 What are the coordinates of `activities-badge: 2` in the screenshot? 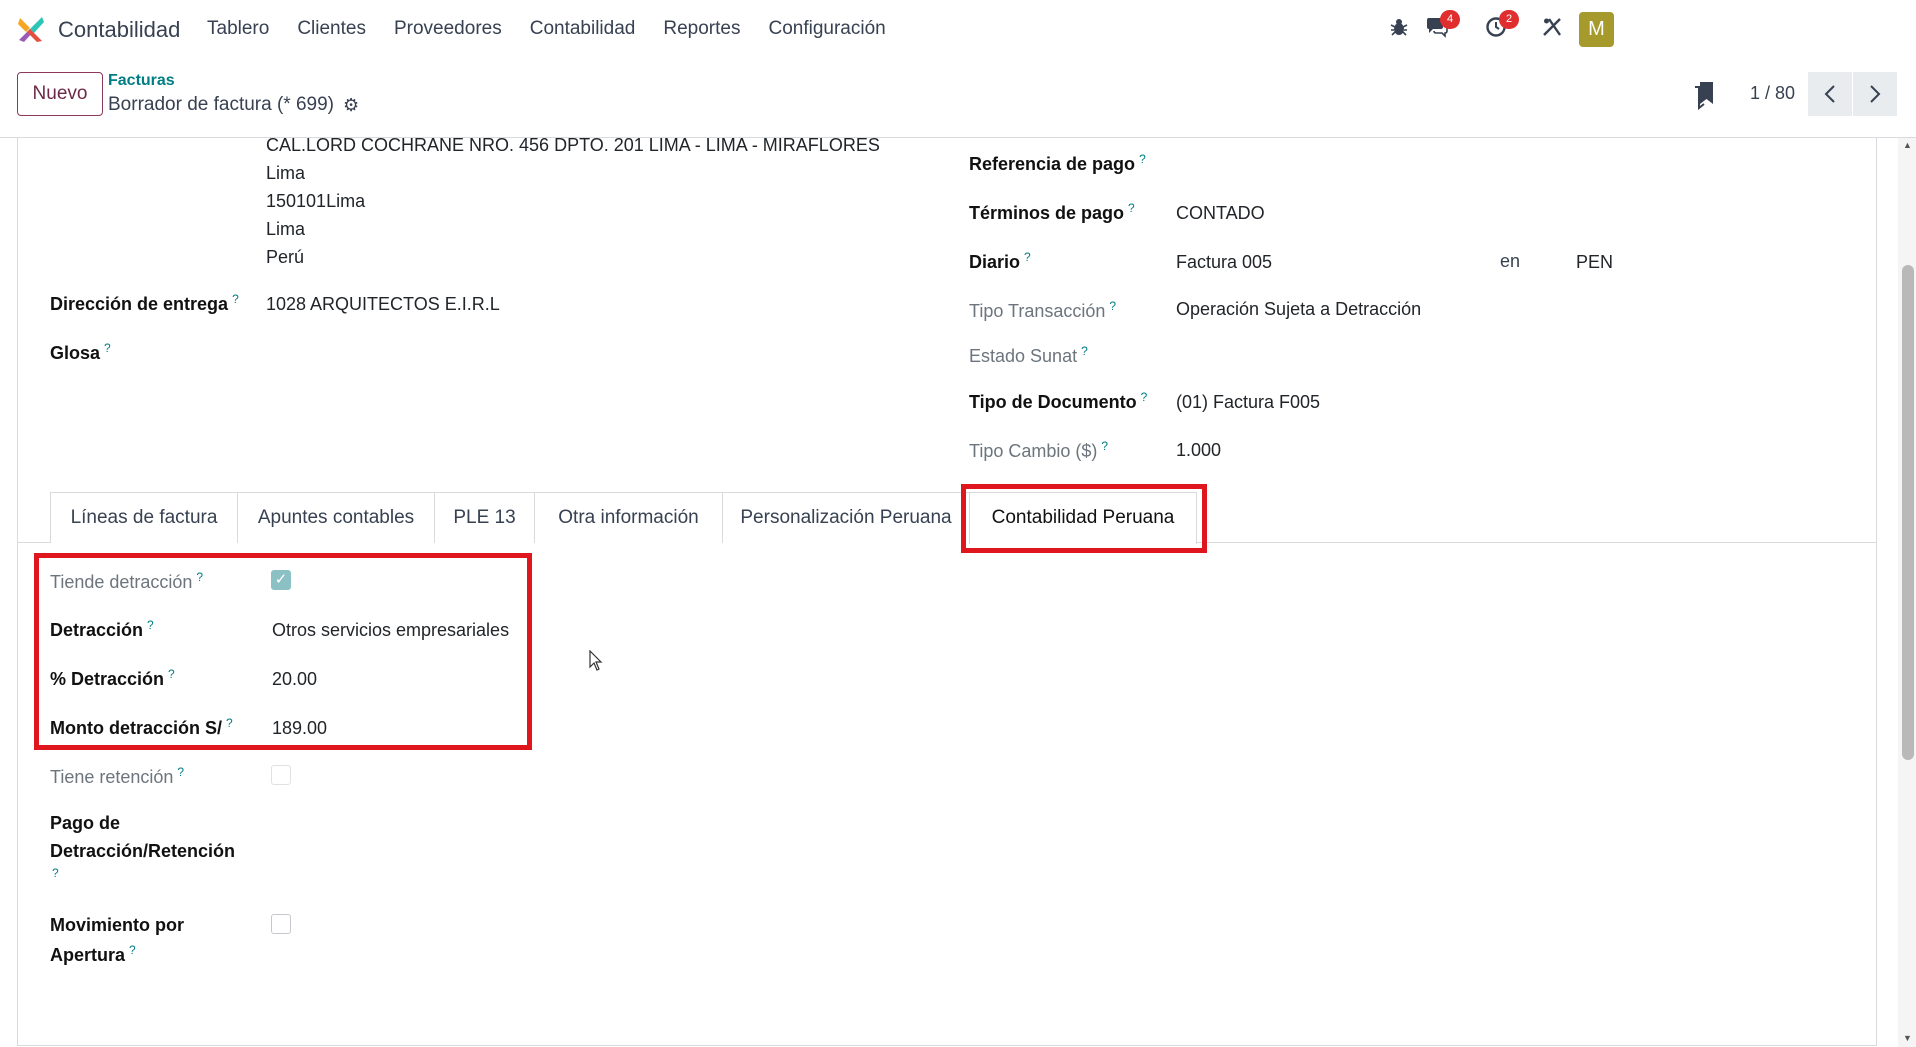 It's located at (1509, 19).